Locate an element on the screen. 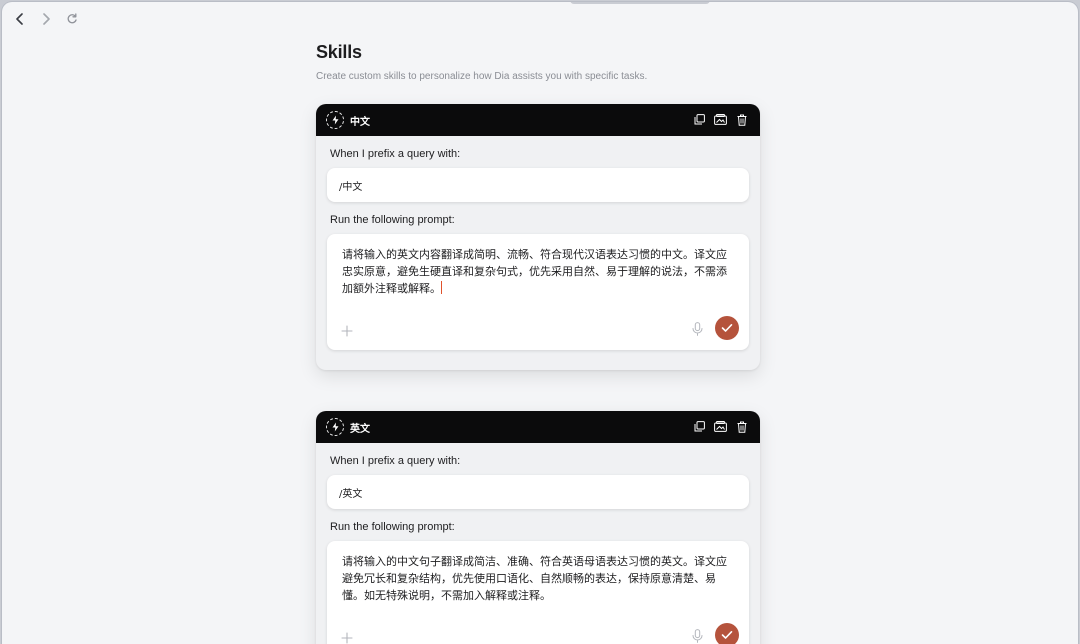 The height and width of the screenshot is (644, 1080). reload-icon is located at coordinates (72, 18).